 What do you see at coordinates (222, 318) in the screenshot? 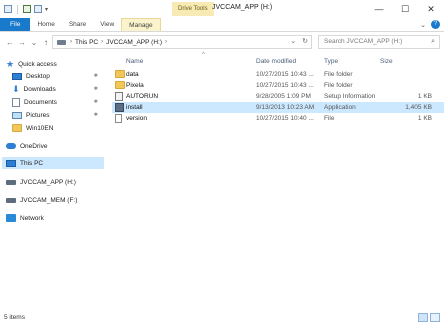
I see `status-bar: 5 items` at bounding box center [222, 318].